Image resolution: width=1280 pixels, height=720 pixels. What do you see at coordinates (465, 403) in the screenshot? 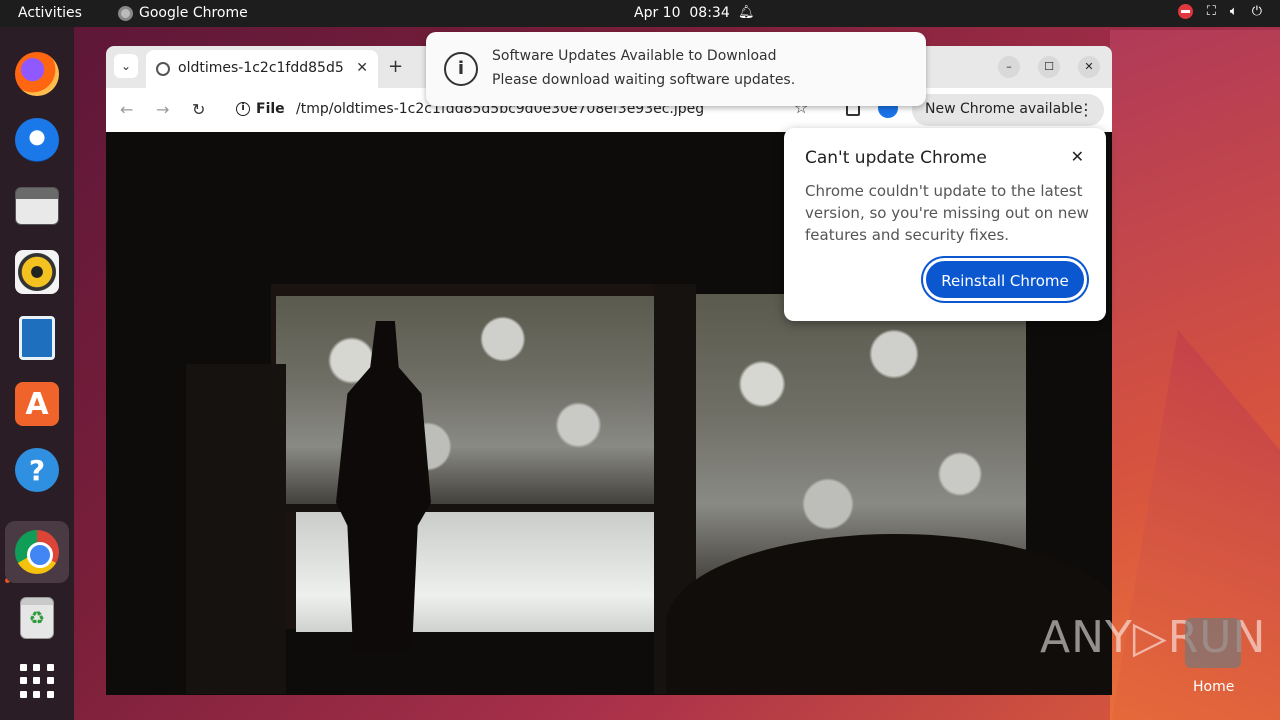
I see `window-pane-left` at bounding box center [465, 403].